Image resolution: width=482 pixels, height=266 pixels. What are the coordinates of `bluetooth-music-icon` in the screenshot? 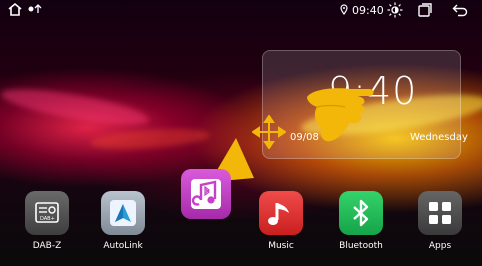 It's located at (206, 194).